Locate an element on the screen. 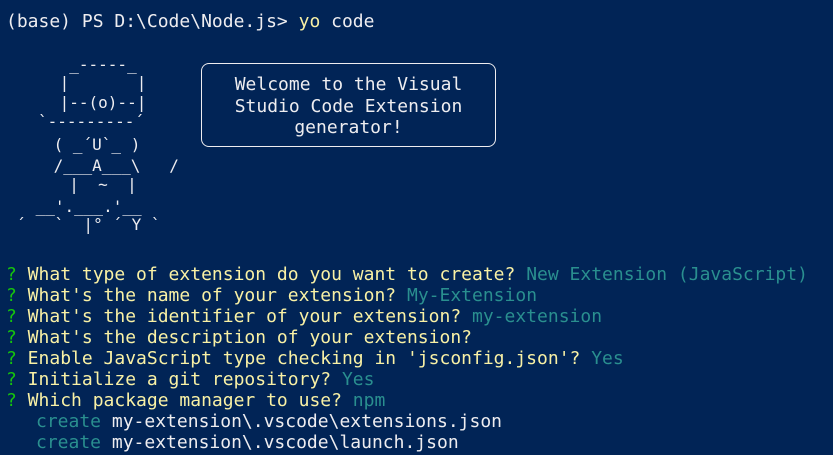 The height and width of the screenshot is (455, 833). art-row-3: |--(o)--| is located at coordinates (117, 102).